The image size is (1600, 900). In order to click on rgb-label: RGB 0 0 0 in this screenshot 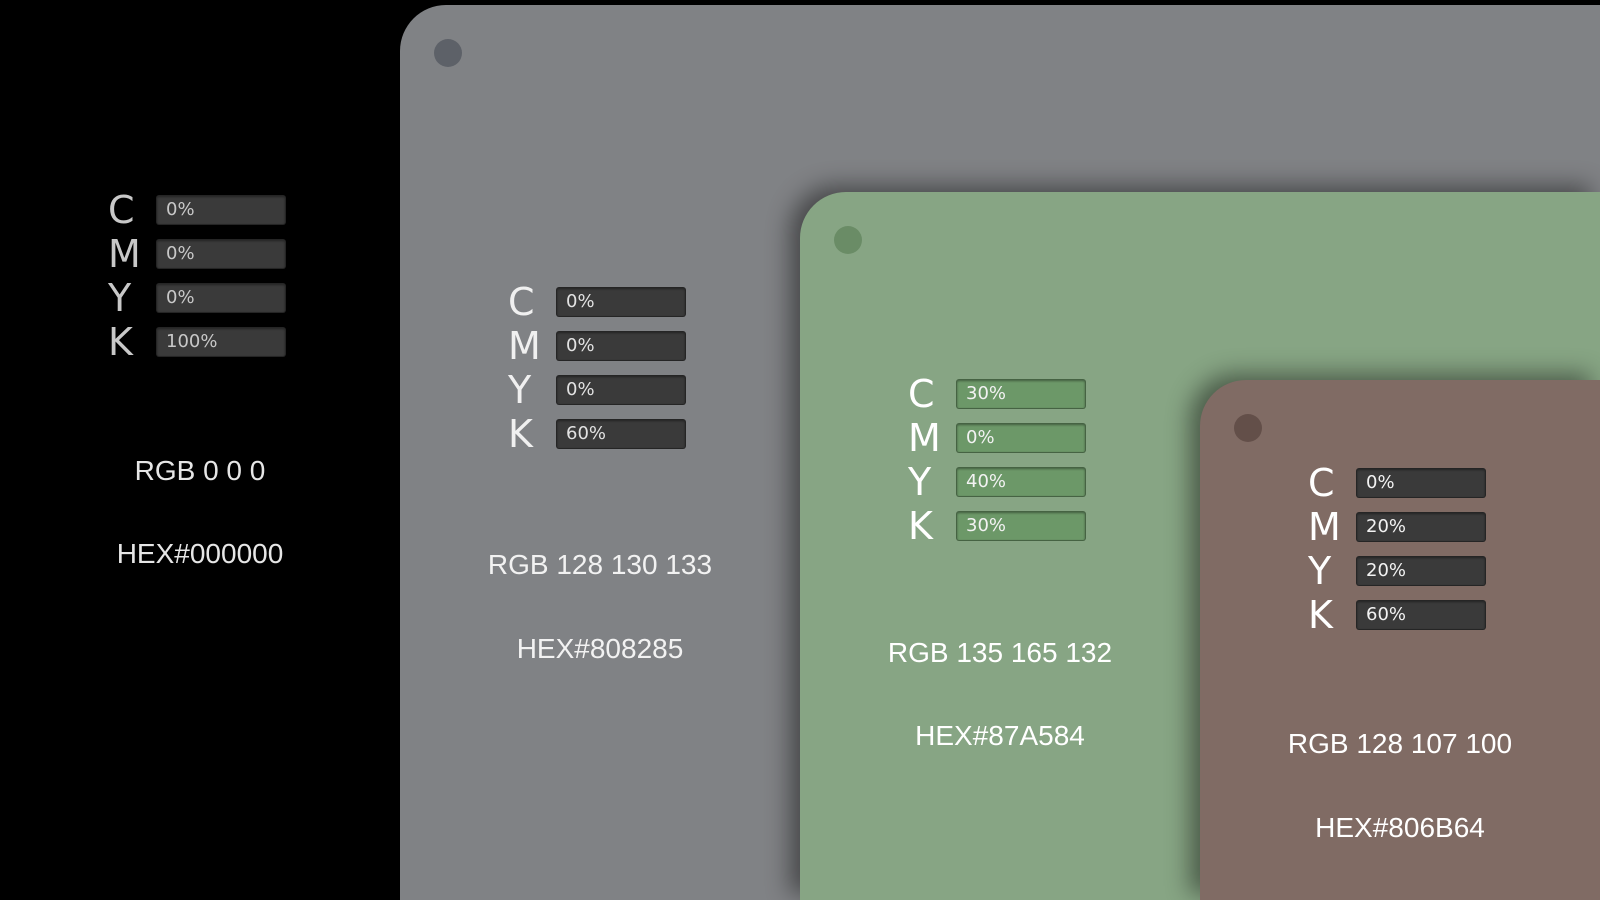, I will do `click(200, 470)`.